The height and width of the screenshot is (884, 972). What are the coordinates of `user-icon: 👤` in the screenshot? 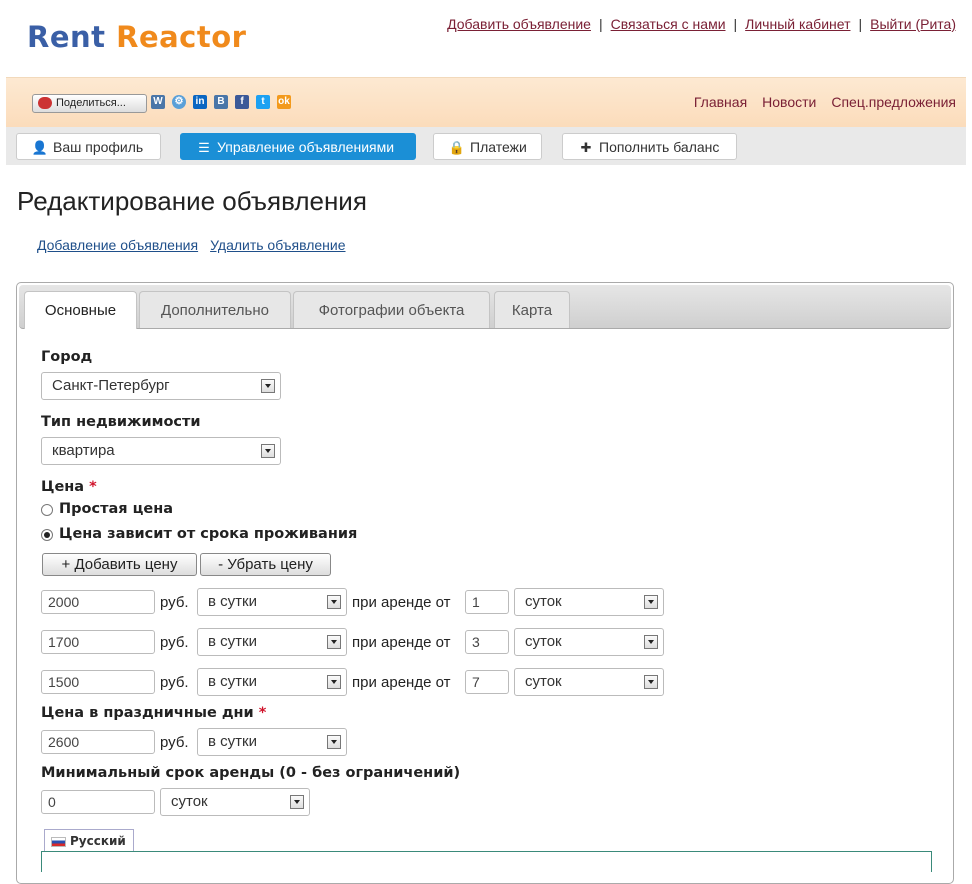 It's located at (40, 147).